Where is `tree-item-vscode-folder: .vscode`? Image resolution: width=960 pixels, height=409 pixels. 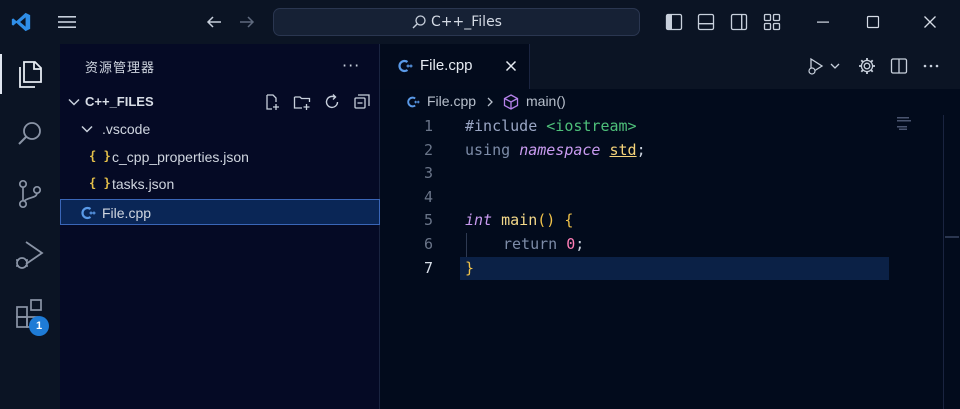 tree-item-vscode-folder: .vscode is located at coordinates (220, 129).